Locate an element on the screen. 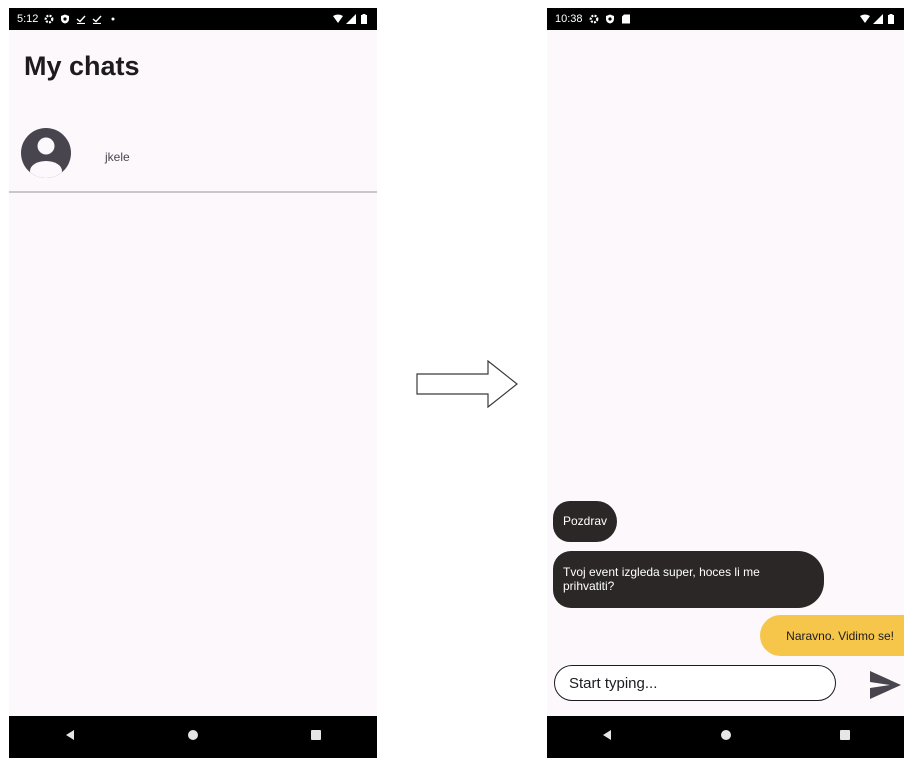 This screenshot has width=904, height=758. status-bar: 10:38 is located at coordinates (725, 19).